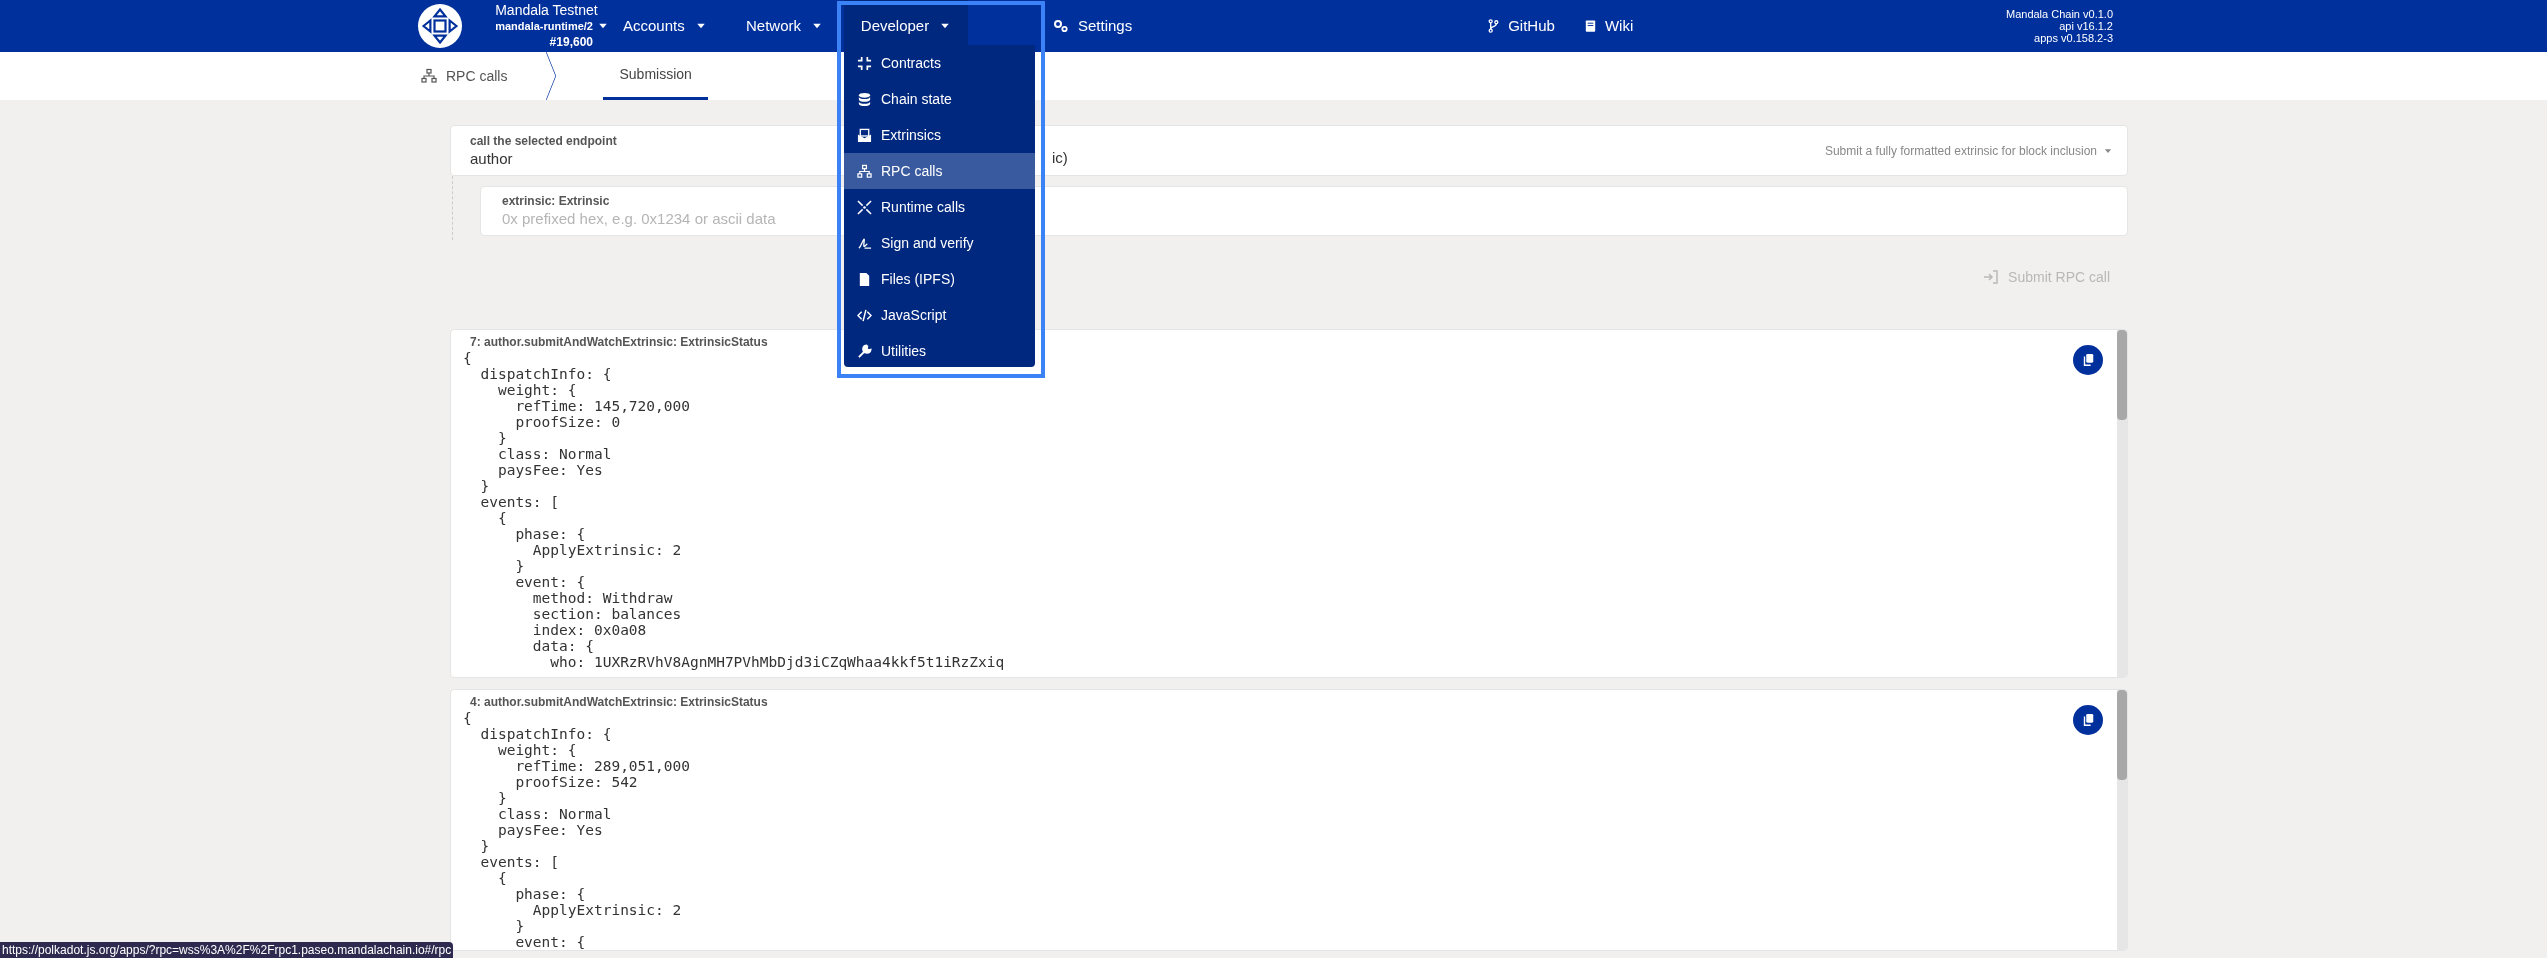  I want to click on module-value: author, so click(491, 158).